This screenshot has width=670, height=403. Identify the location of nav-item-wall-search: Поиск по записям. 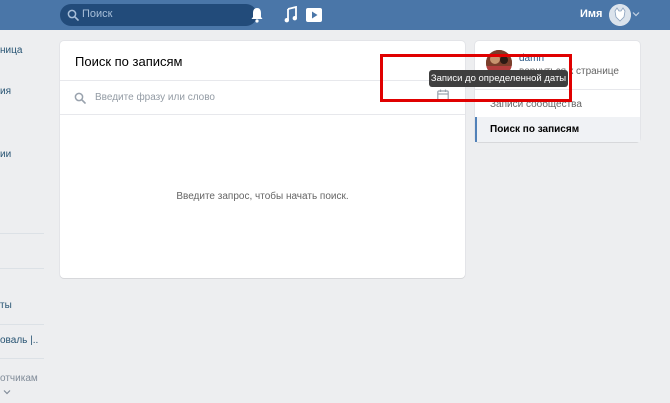
(557, 129).